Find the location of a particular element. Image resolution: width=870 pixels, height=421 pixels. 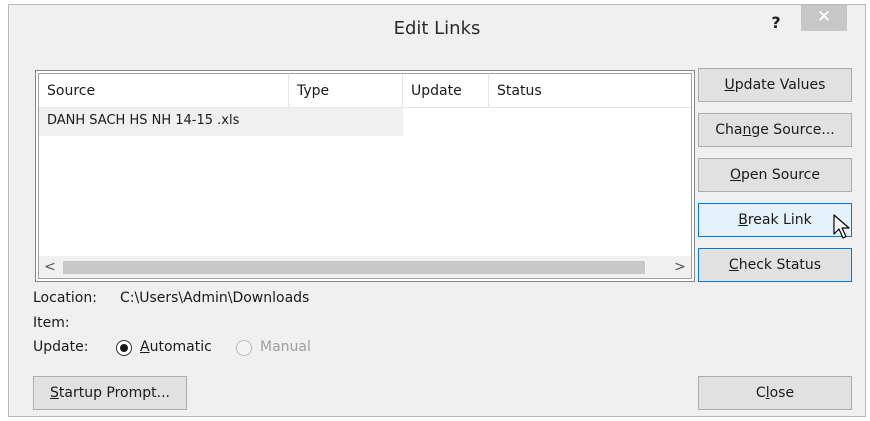

horizontal-scrollbar: < > is located at coordinates (365, 267).